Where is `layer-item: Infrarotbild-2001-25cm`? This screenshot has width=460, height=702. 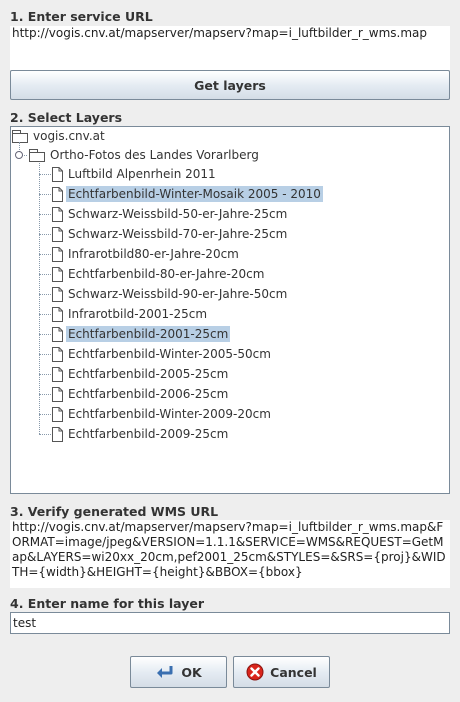
layer-item: Infrarotbild-2001-25cm is located at coordinates (130, 314).